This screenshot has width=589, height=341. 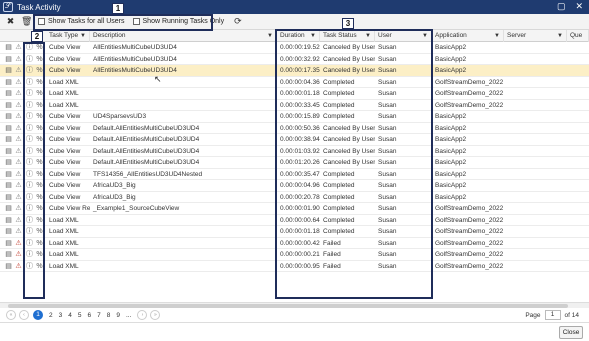 I want to click on page-link: 4, so click(x=70, y=315).